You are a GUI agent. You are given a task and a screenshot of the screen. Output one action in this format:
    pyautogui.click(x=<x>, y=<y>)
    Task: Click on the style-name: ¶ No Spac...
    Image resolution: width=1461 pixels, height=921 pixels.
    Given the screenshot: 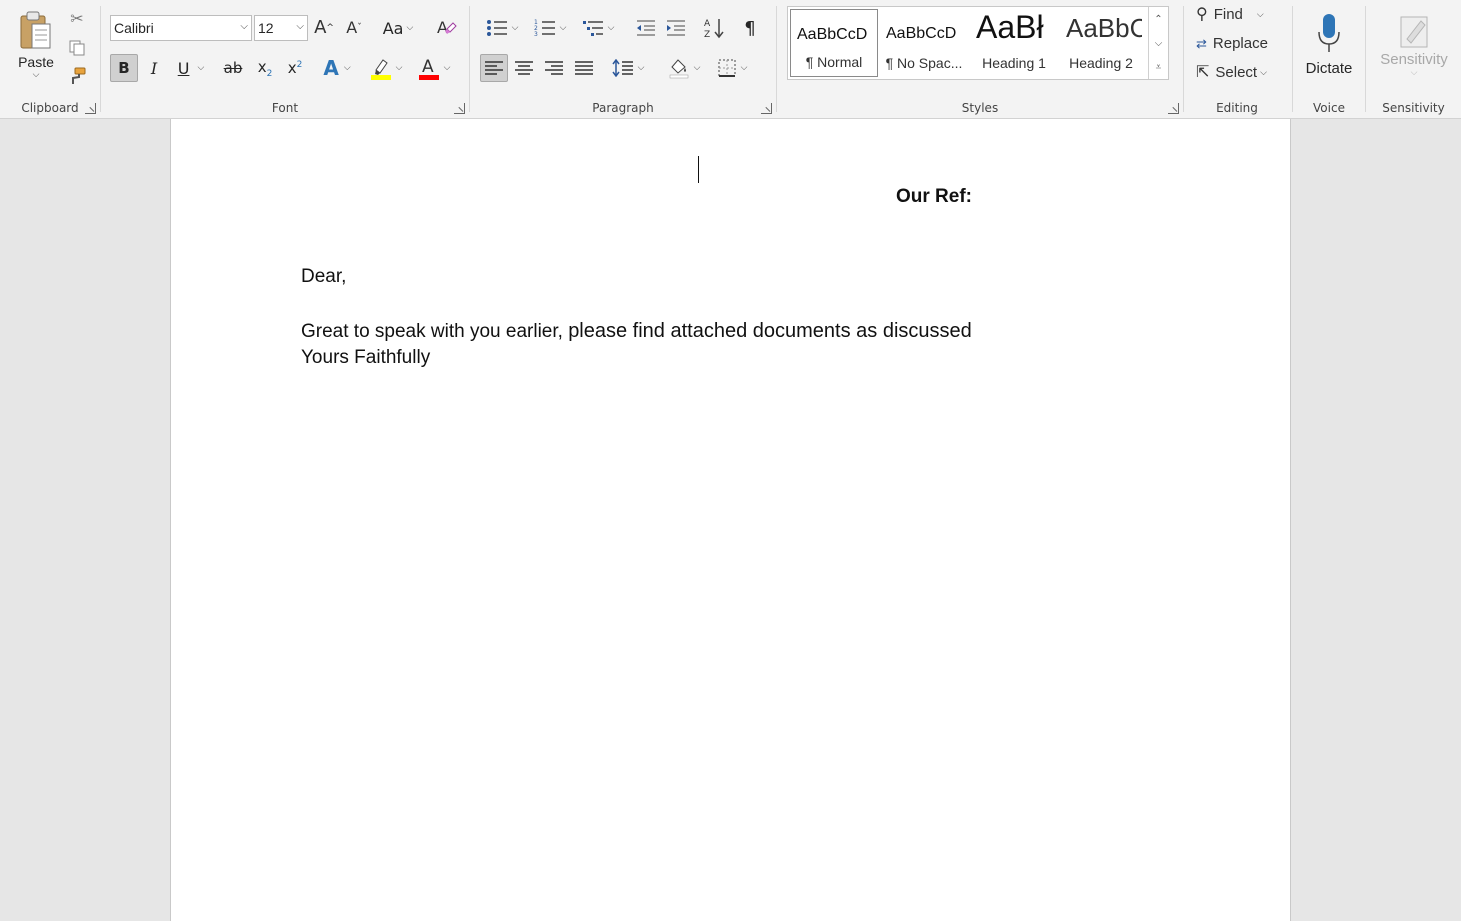 What is the action you would take?
    pyautogui.click(x=924, y=63)
    